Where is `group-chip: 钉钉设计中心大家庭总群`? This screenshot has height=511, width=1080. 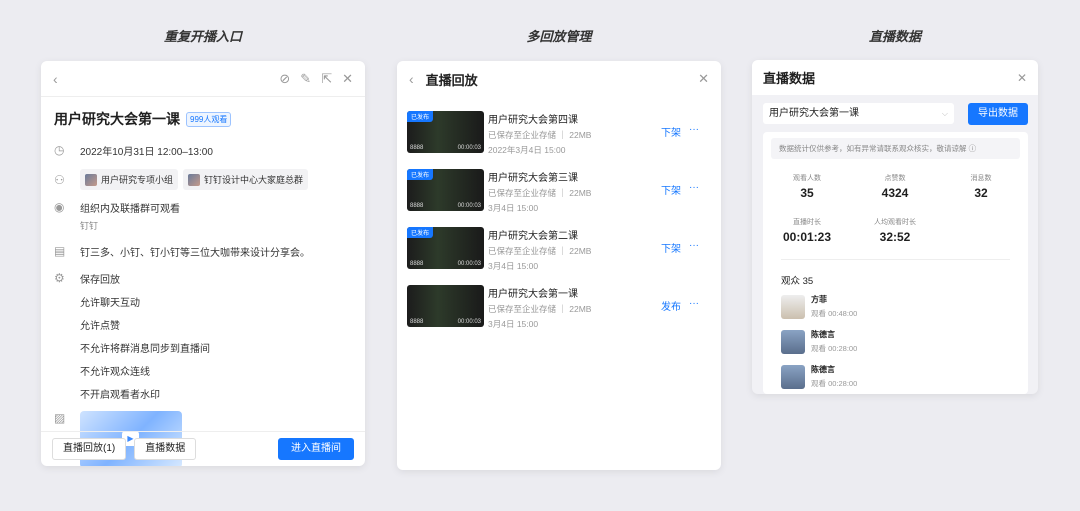
group-chip: 钉钉设计中心大家庭总群 is located at coordinates (246, 179).